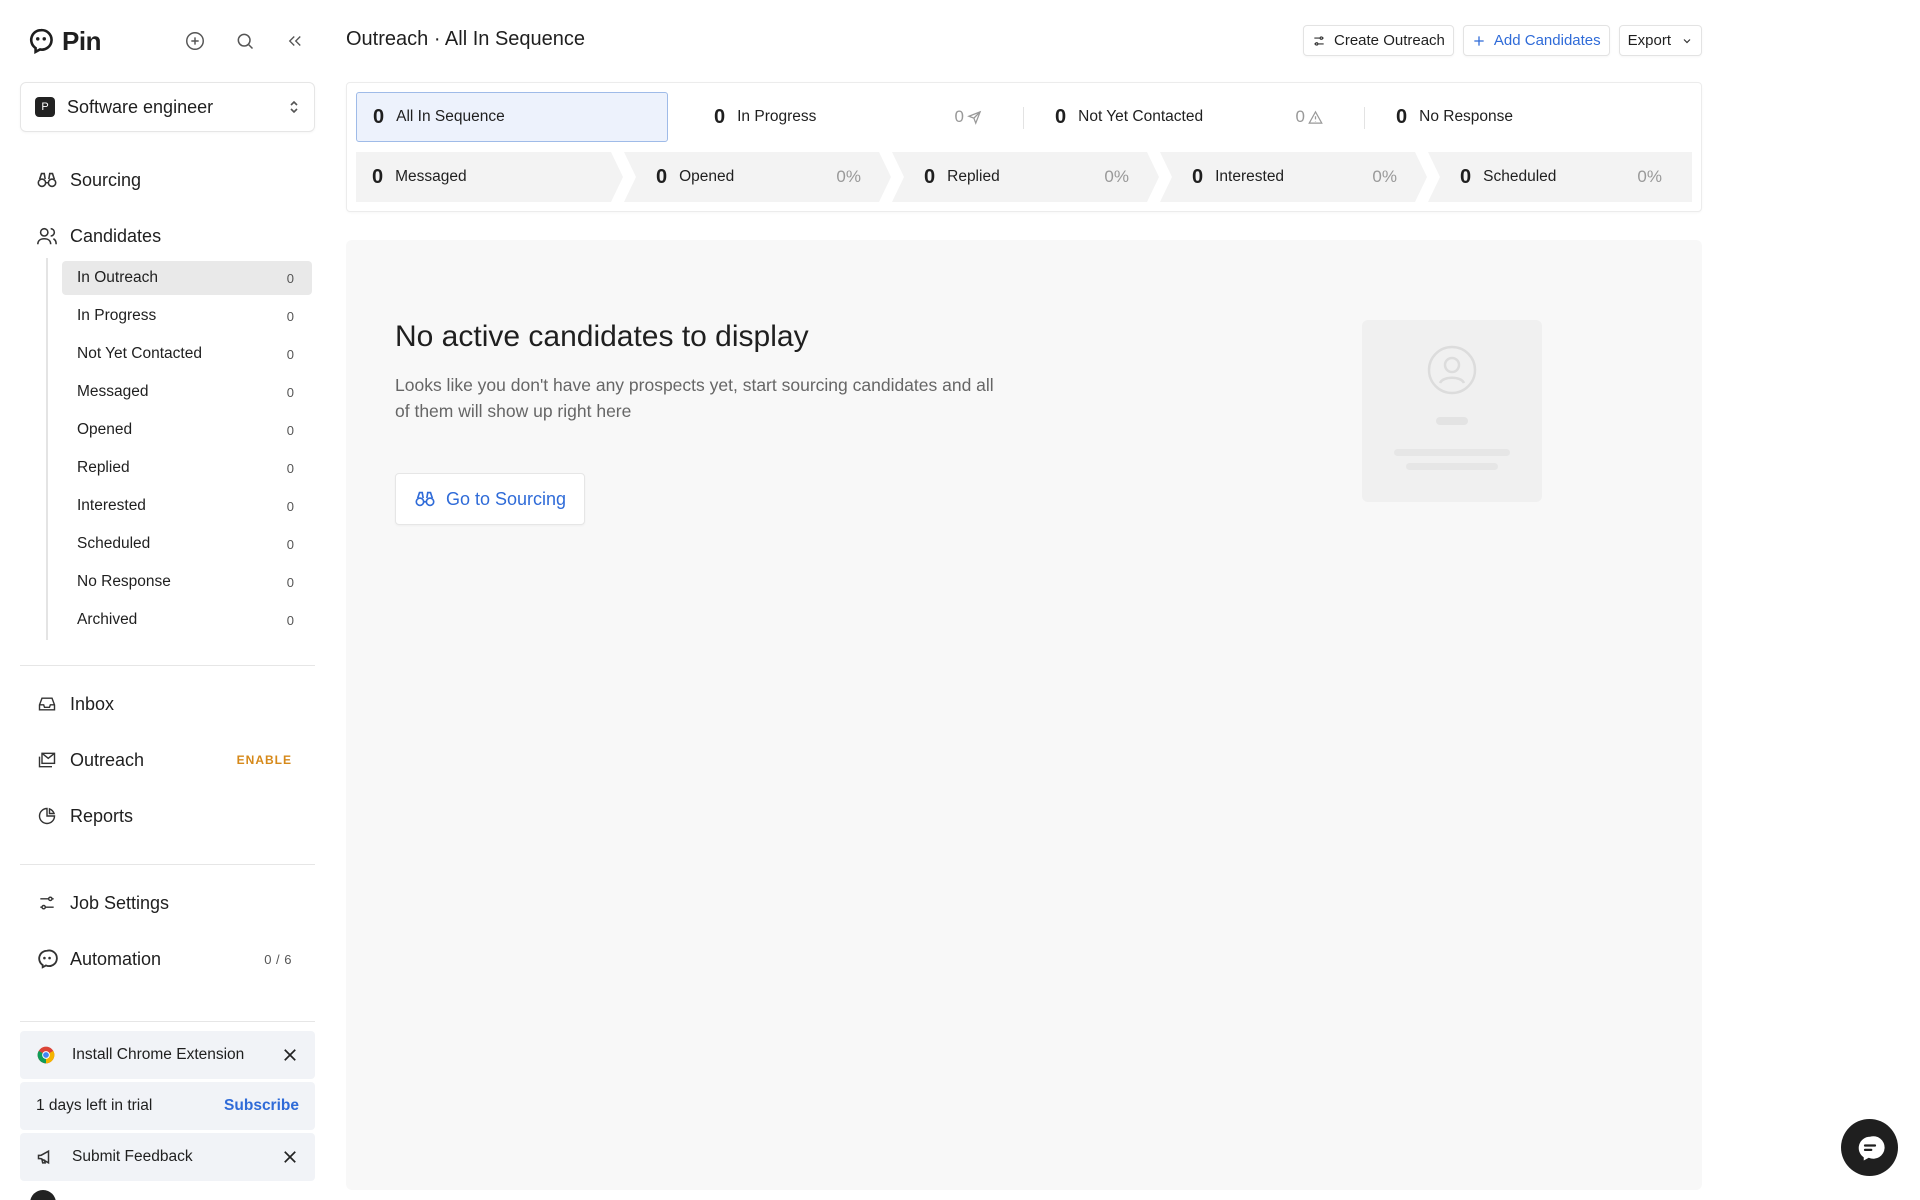 The image size is (1920, 1200). What do you see at coordinates (1309, 117) in the screenshot?
I see `tab-meta: 0` at bounding box center [1309, 117].